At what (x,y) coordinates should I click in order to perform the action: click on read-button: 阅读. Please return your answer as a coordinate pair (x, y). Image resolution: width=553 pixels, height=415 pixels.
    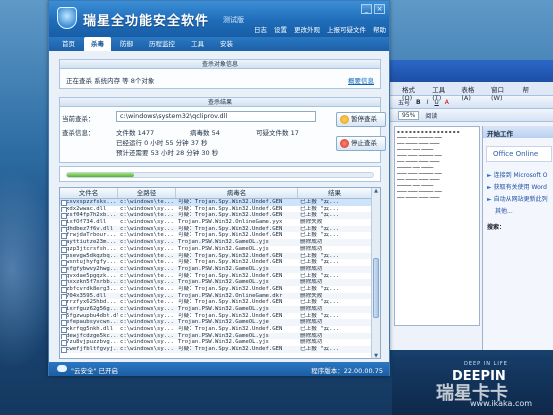
    Looking at the image, I should click on (431, 115).